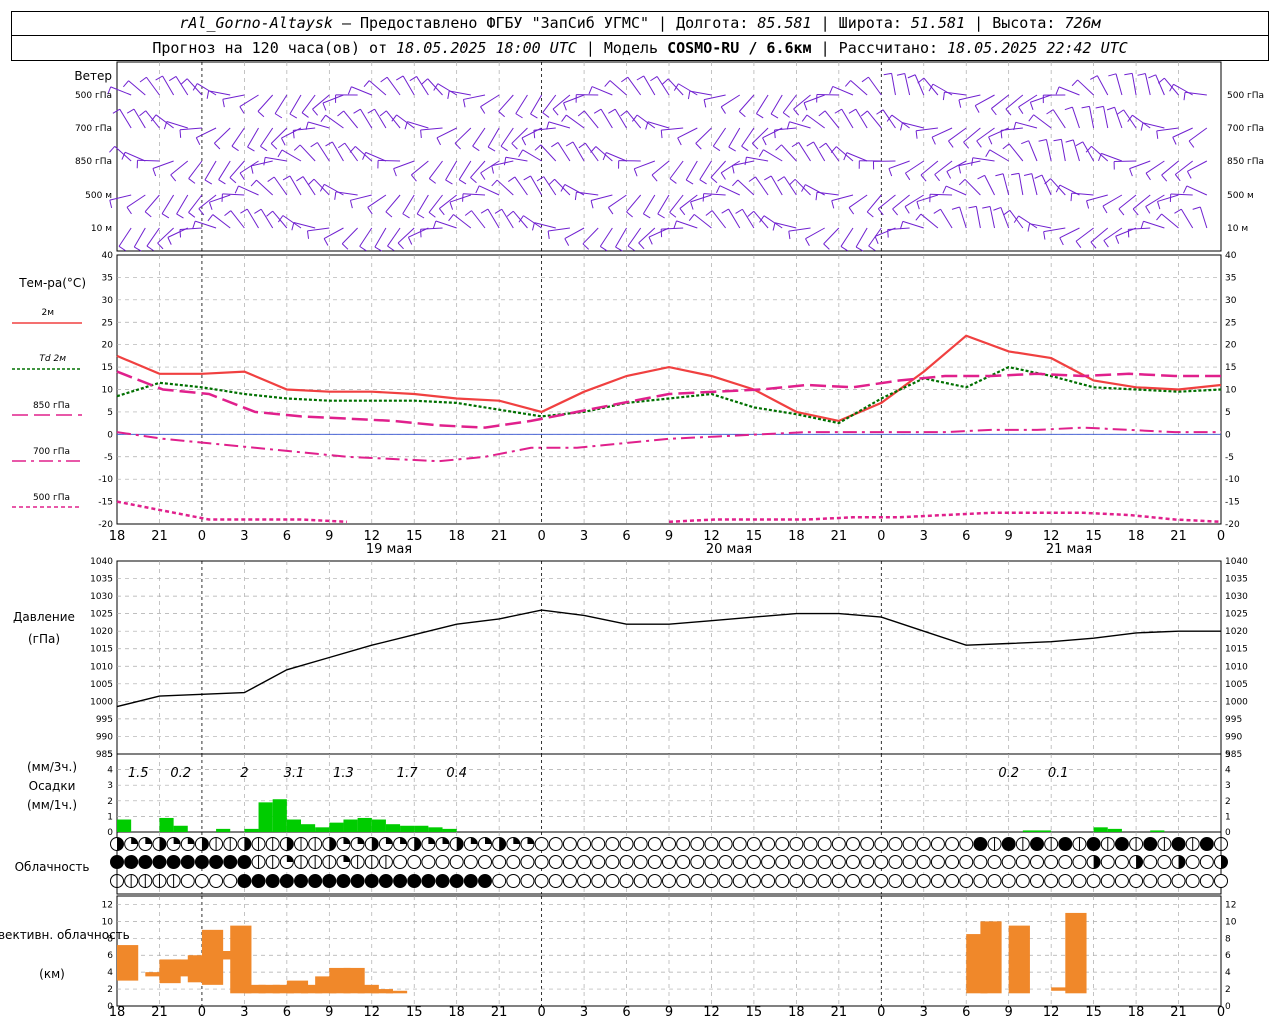  Describe the element at coordinates (108, 256) in the screenshot. I see `y-tick-left: 40` at that location.